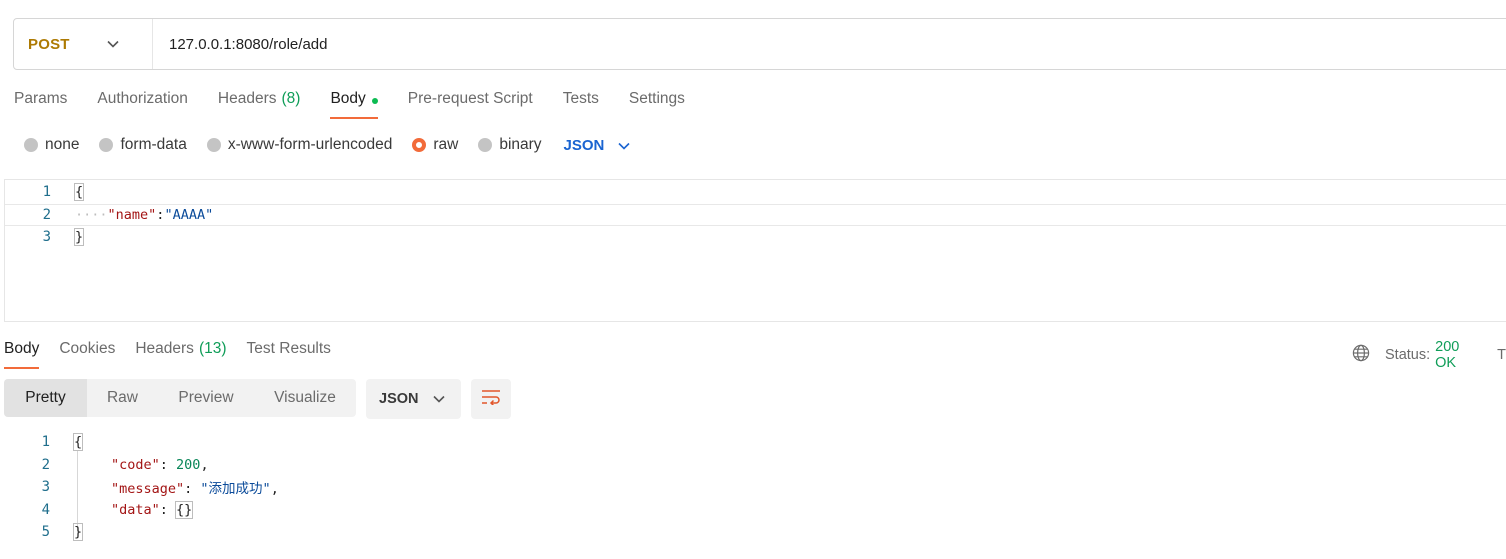  What do you see at coordinates (291, 98) in the screenshot?
I see `headers-count: (8)` at bounding box center [291, 98].